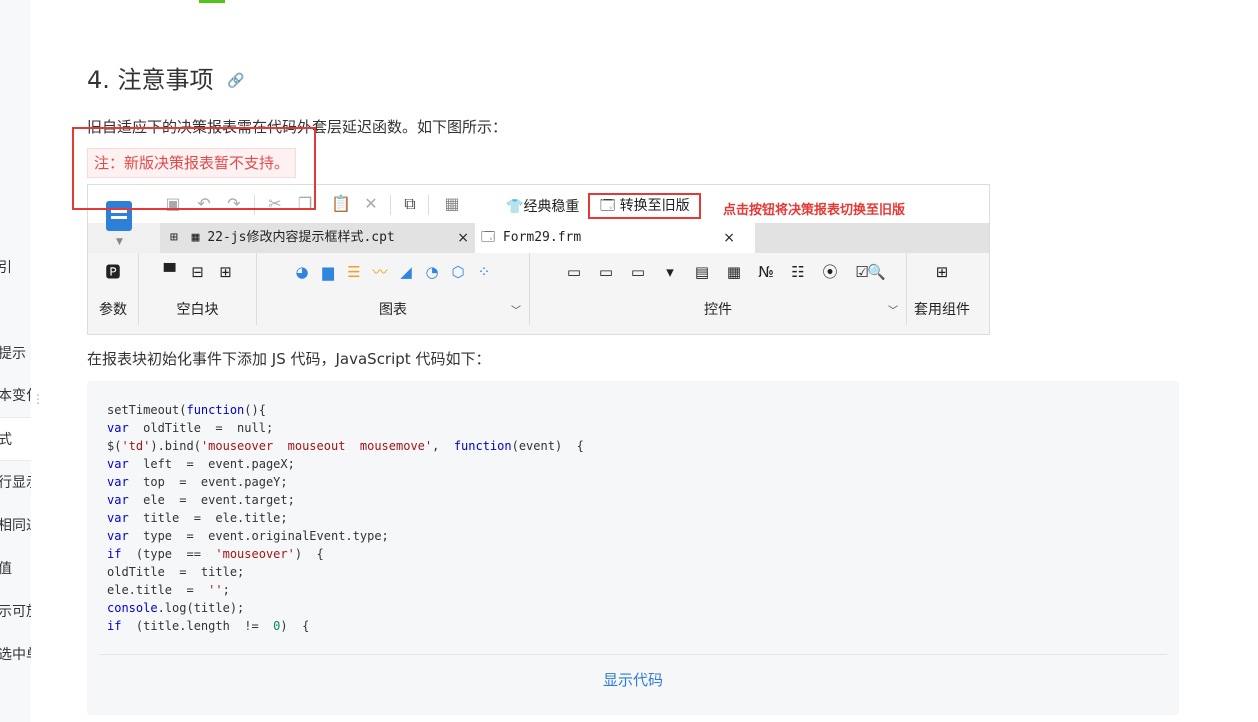  I want to click on section-heading: 4. 注意事项 🔗, so click(166, 77).